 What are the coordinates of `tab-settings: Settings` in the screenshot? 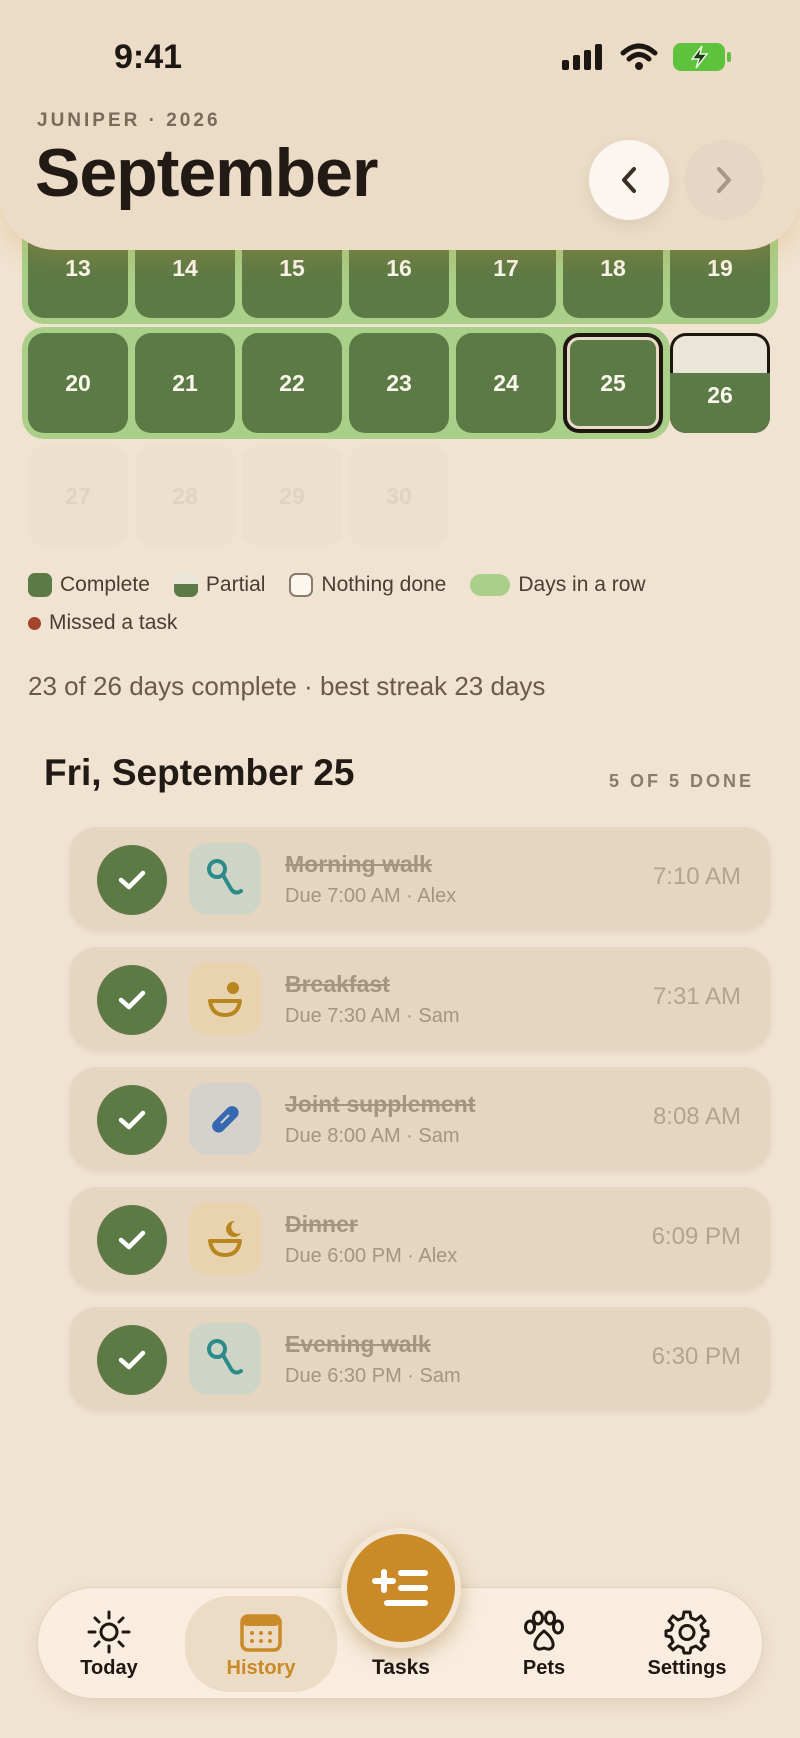 It's located at (687, 1644).